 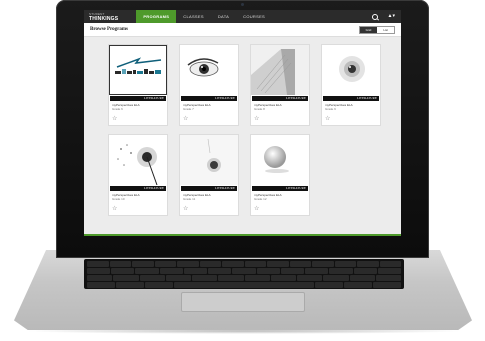 I want to click on search-icon, so click(x=374, y=16).